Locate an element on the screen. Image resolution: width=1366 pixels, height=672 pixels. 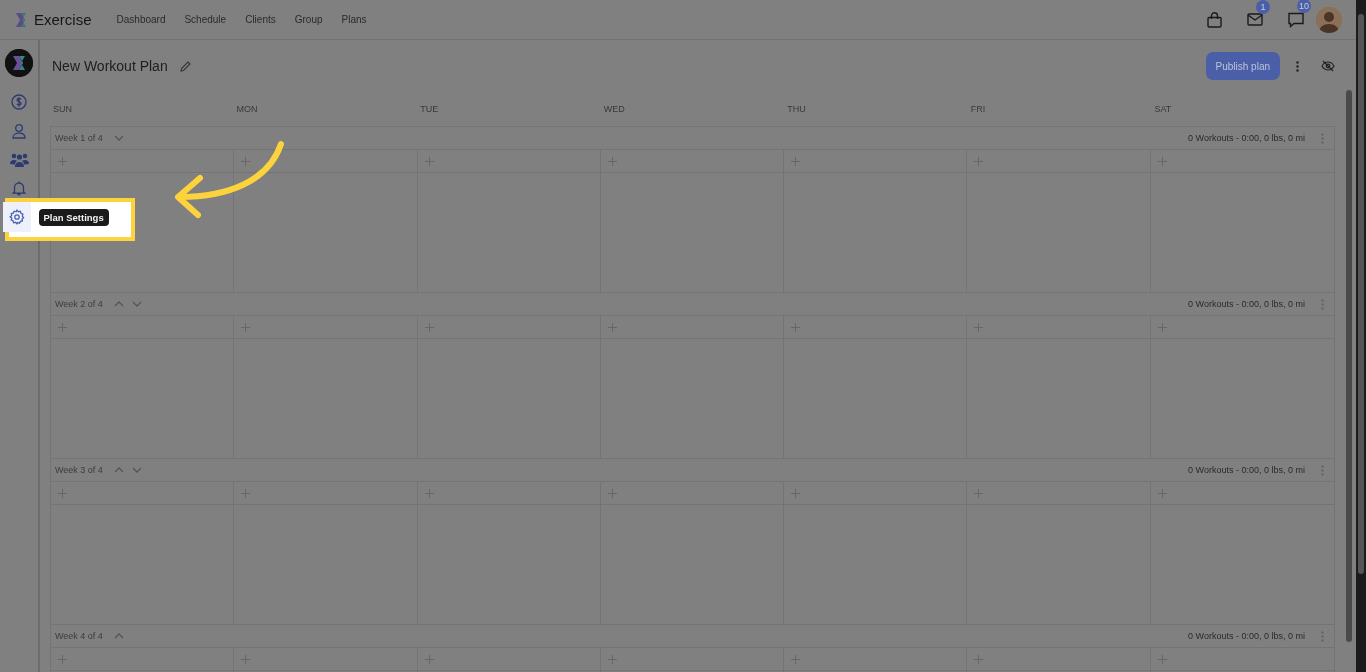
nav-link: Plans is located at coordinates (354, 19).